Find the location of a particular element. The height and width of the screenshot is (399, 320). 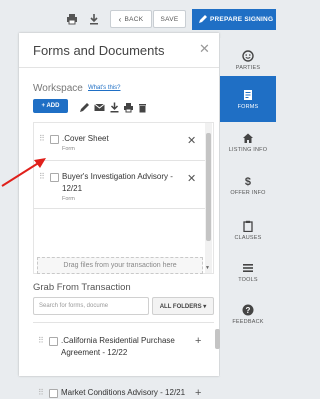

document-name: .Cover Sheet is located at coordinates (85, 138).